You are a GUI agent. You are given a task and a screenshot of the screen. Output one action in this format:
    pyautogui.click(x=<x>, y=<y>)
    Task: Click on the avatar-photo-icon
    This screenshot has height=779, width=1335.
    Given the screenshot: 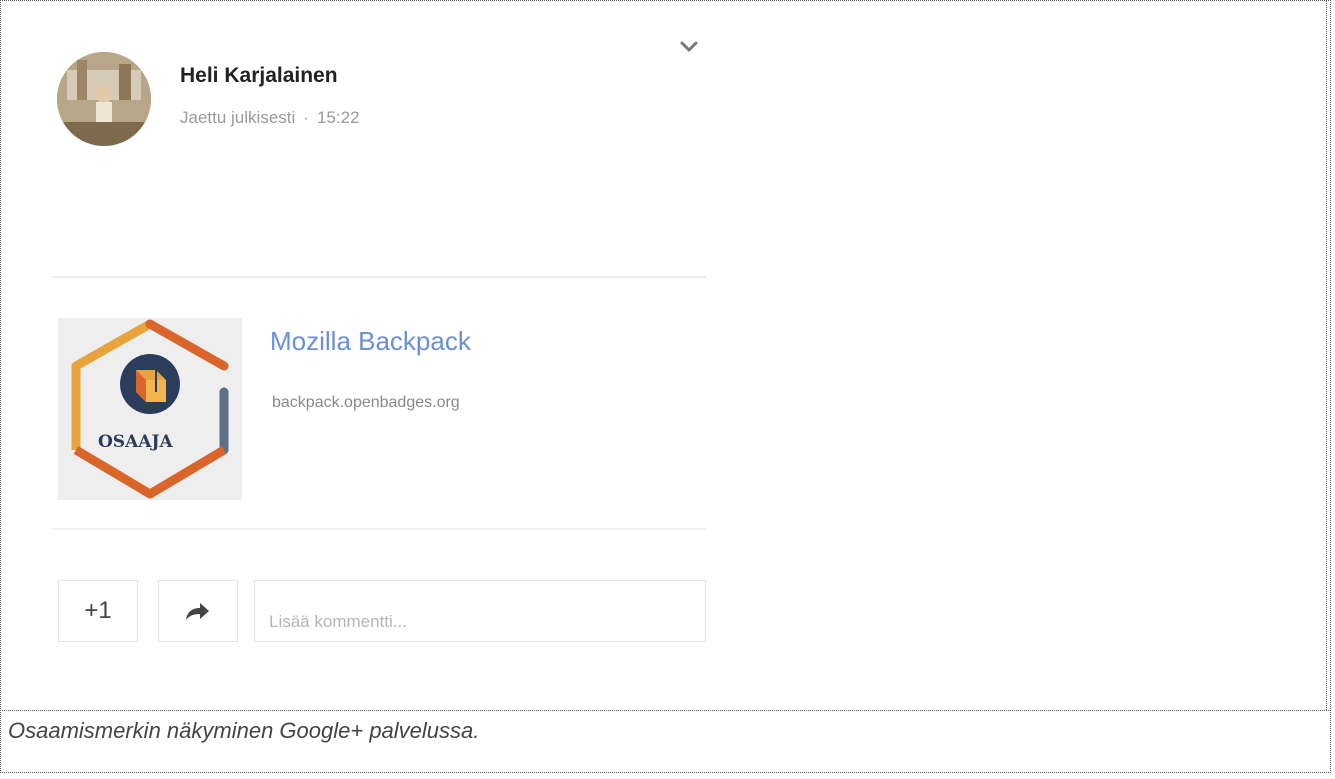 What is the action you would take?
    pyautogui.click(x=104, y=99)
    